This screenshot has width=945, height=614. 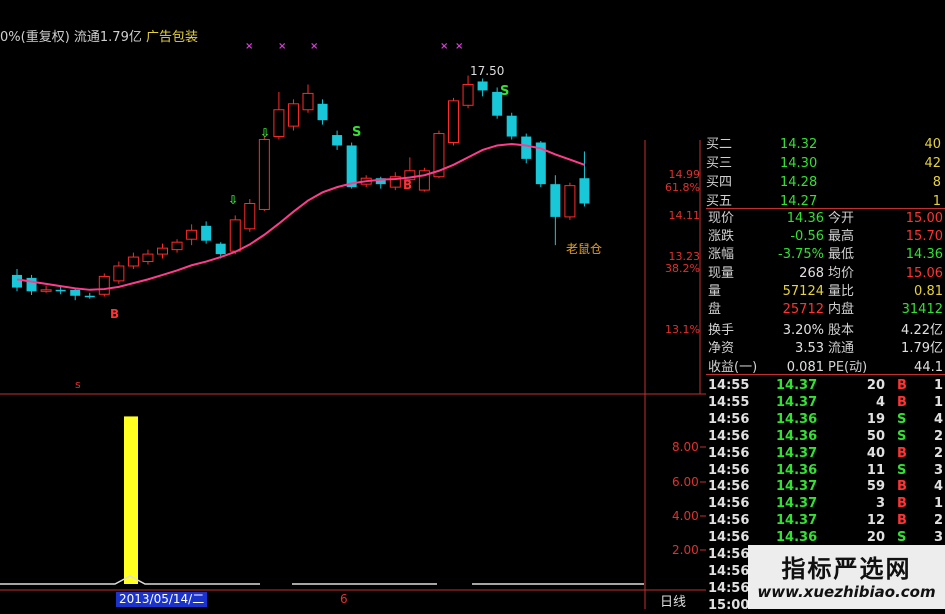 What do you see at coordinates (841, 331) in the screenshot?
I see `stat-label: 股本` at bounding box center [841, 331].